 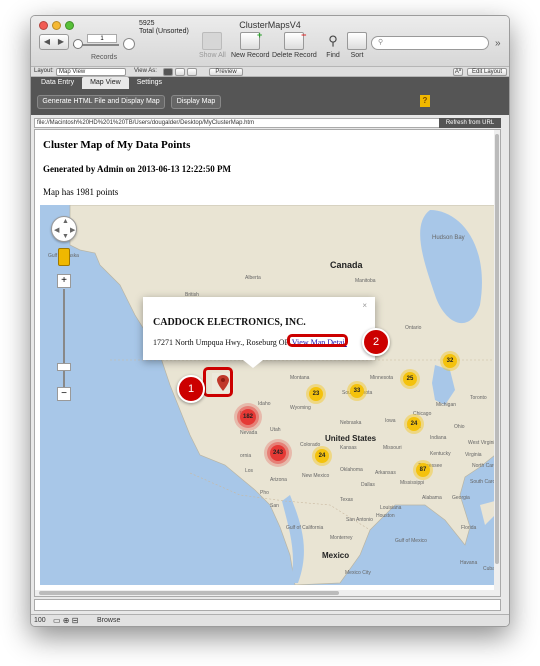 What do you see at coordinates (91, 72) in the screenshot?
I see `layout-select: Map View` at bounding box center [91, 72].